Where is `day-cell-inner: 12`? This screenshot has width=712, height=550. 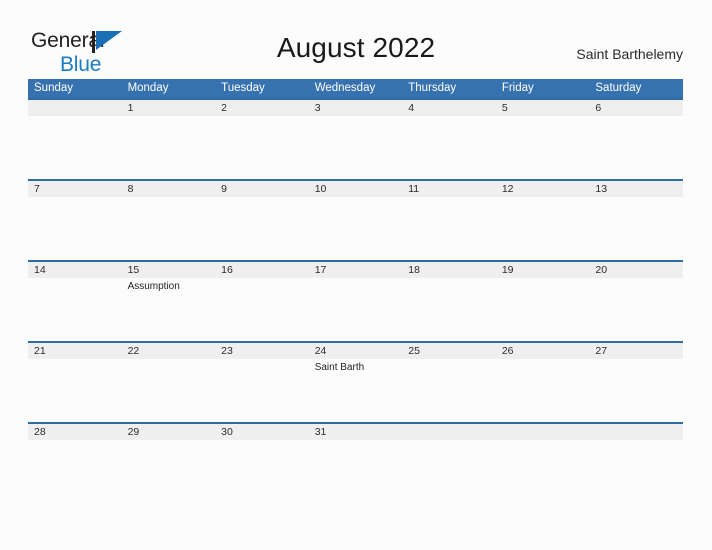 day-cell-inner: 12 is located at coordinates (542, 220).